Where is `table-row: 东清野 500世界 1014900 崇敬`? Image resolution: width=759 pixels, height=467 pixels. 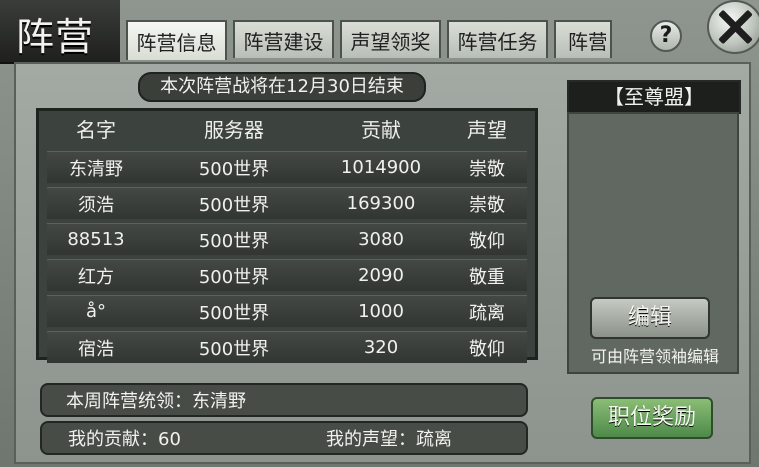
table-row: 东清野 500世界 1014900 崇敬 is located at coordinates (287, 167).